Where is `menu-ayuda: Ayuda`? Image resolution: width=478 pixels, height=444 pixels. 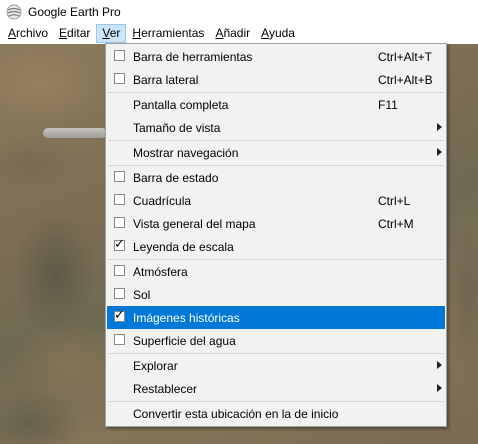
menu-ayuda: Ayuda is located at coordinates (278, 33).